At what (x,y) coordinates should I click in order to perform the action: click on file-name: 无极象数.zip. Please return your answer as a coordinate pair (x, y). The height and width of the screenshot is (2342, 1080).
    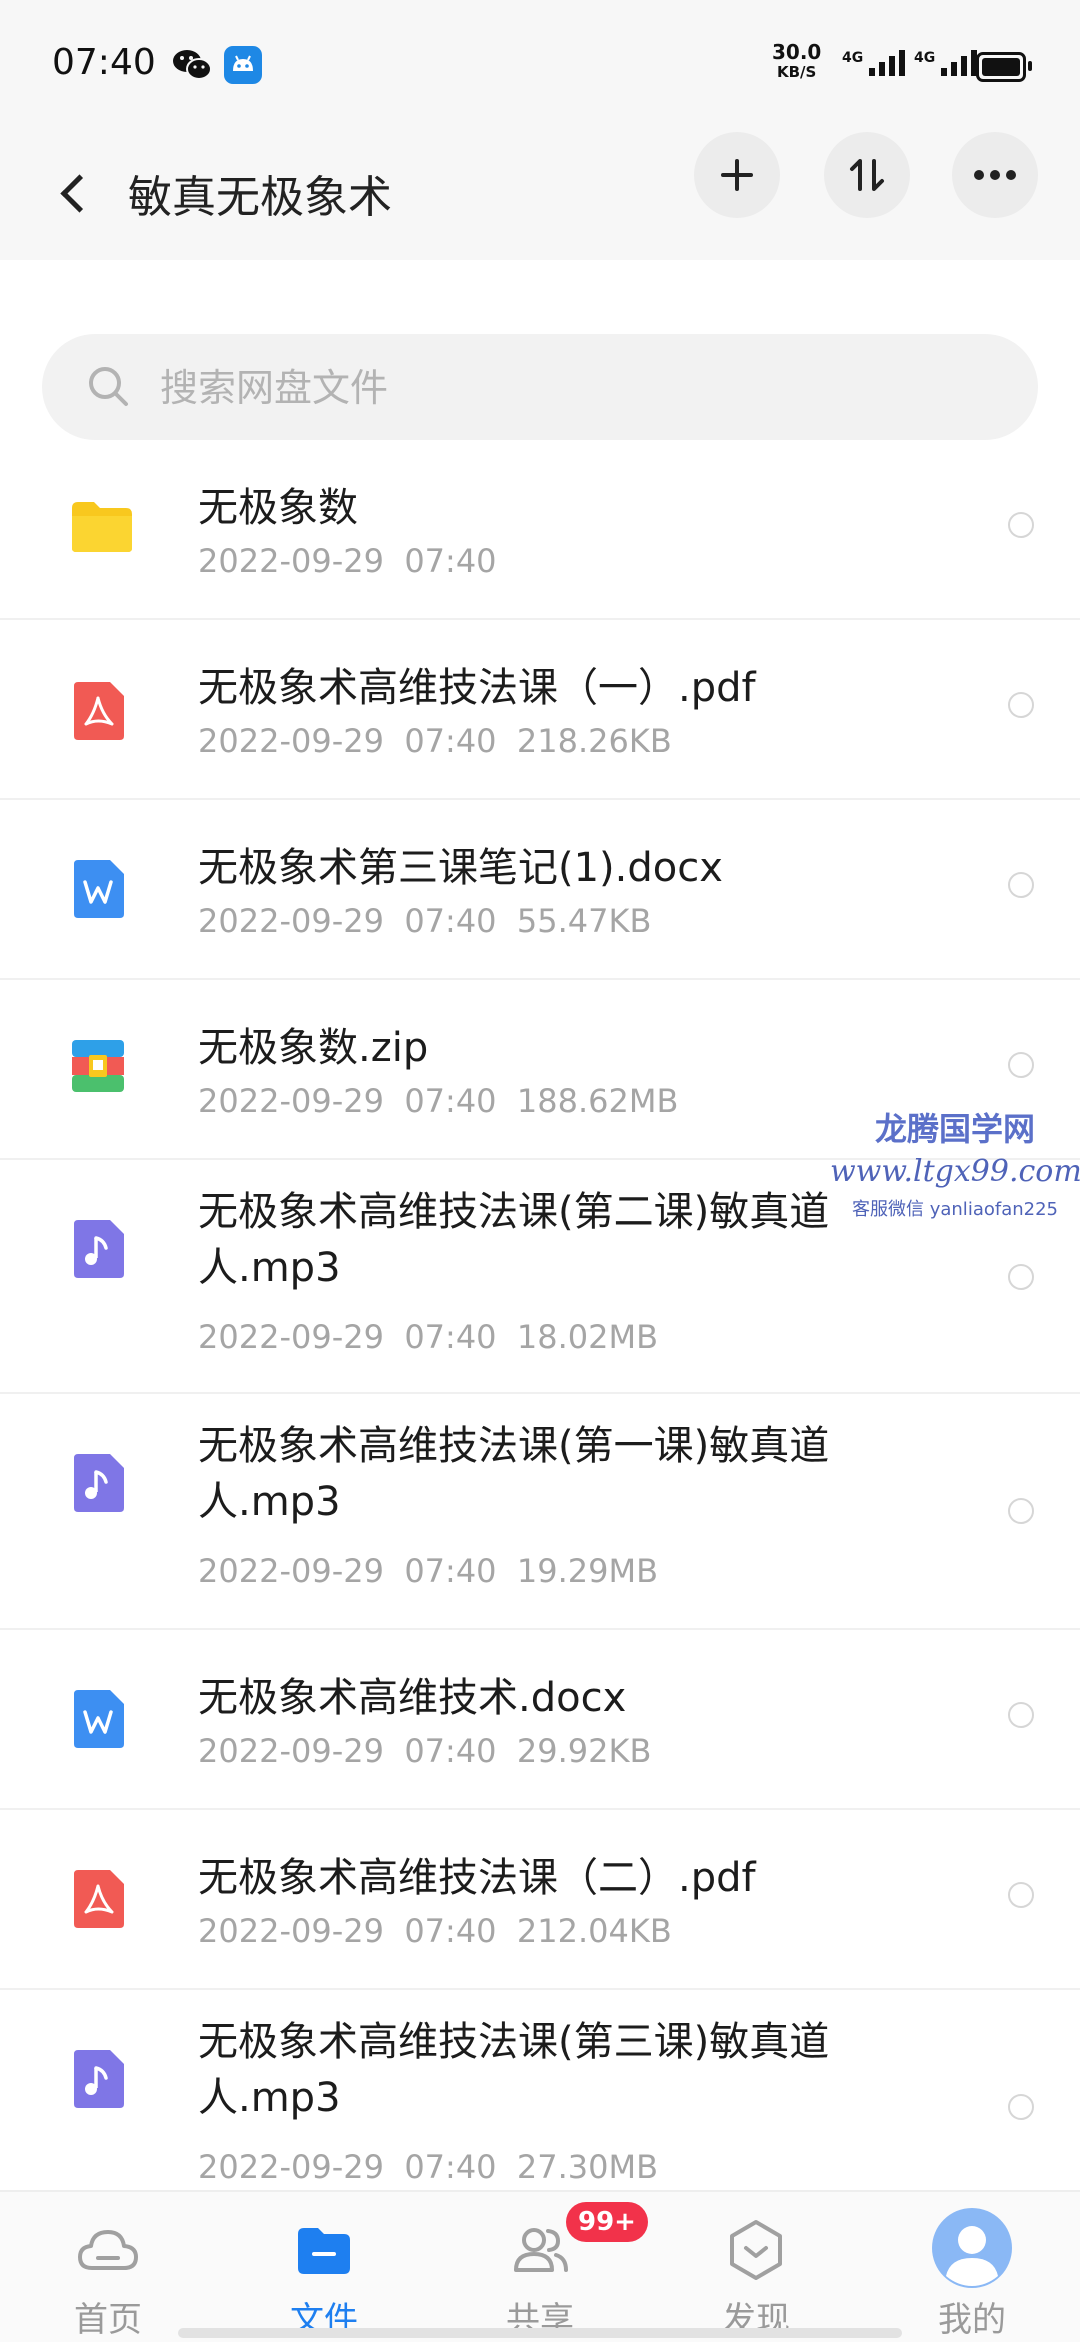
    Looking at the image, I should click on (313, 1048).